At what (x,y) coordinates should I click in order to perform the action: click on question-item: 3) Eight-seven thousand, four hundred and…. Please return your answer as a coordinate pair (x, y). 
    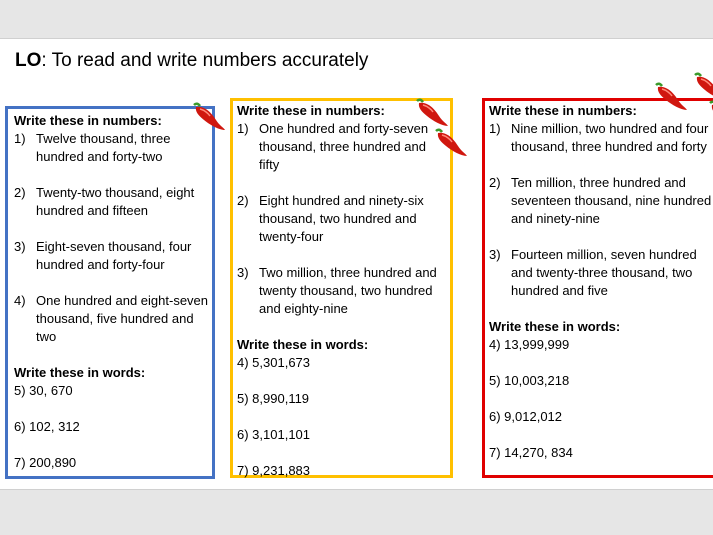
    Looking at the image, I should click on (111, 256).